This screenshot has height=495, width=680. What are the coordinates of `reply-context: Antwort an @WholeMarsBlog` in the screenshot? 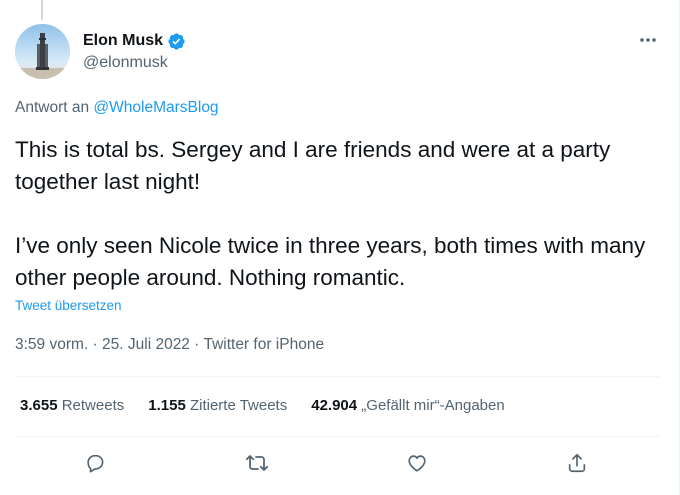 It's located at (117, 108).